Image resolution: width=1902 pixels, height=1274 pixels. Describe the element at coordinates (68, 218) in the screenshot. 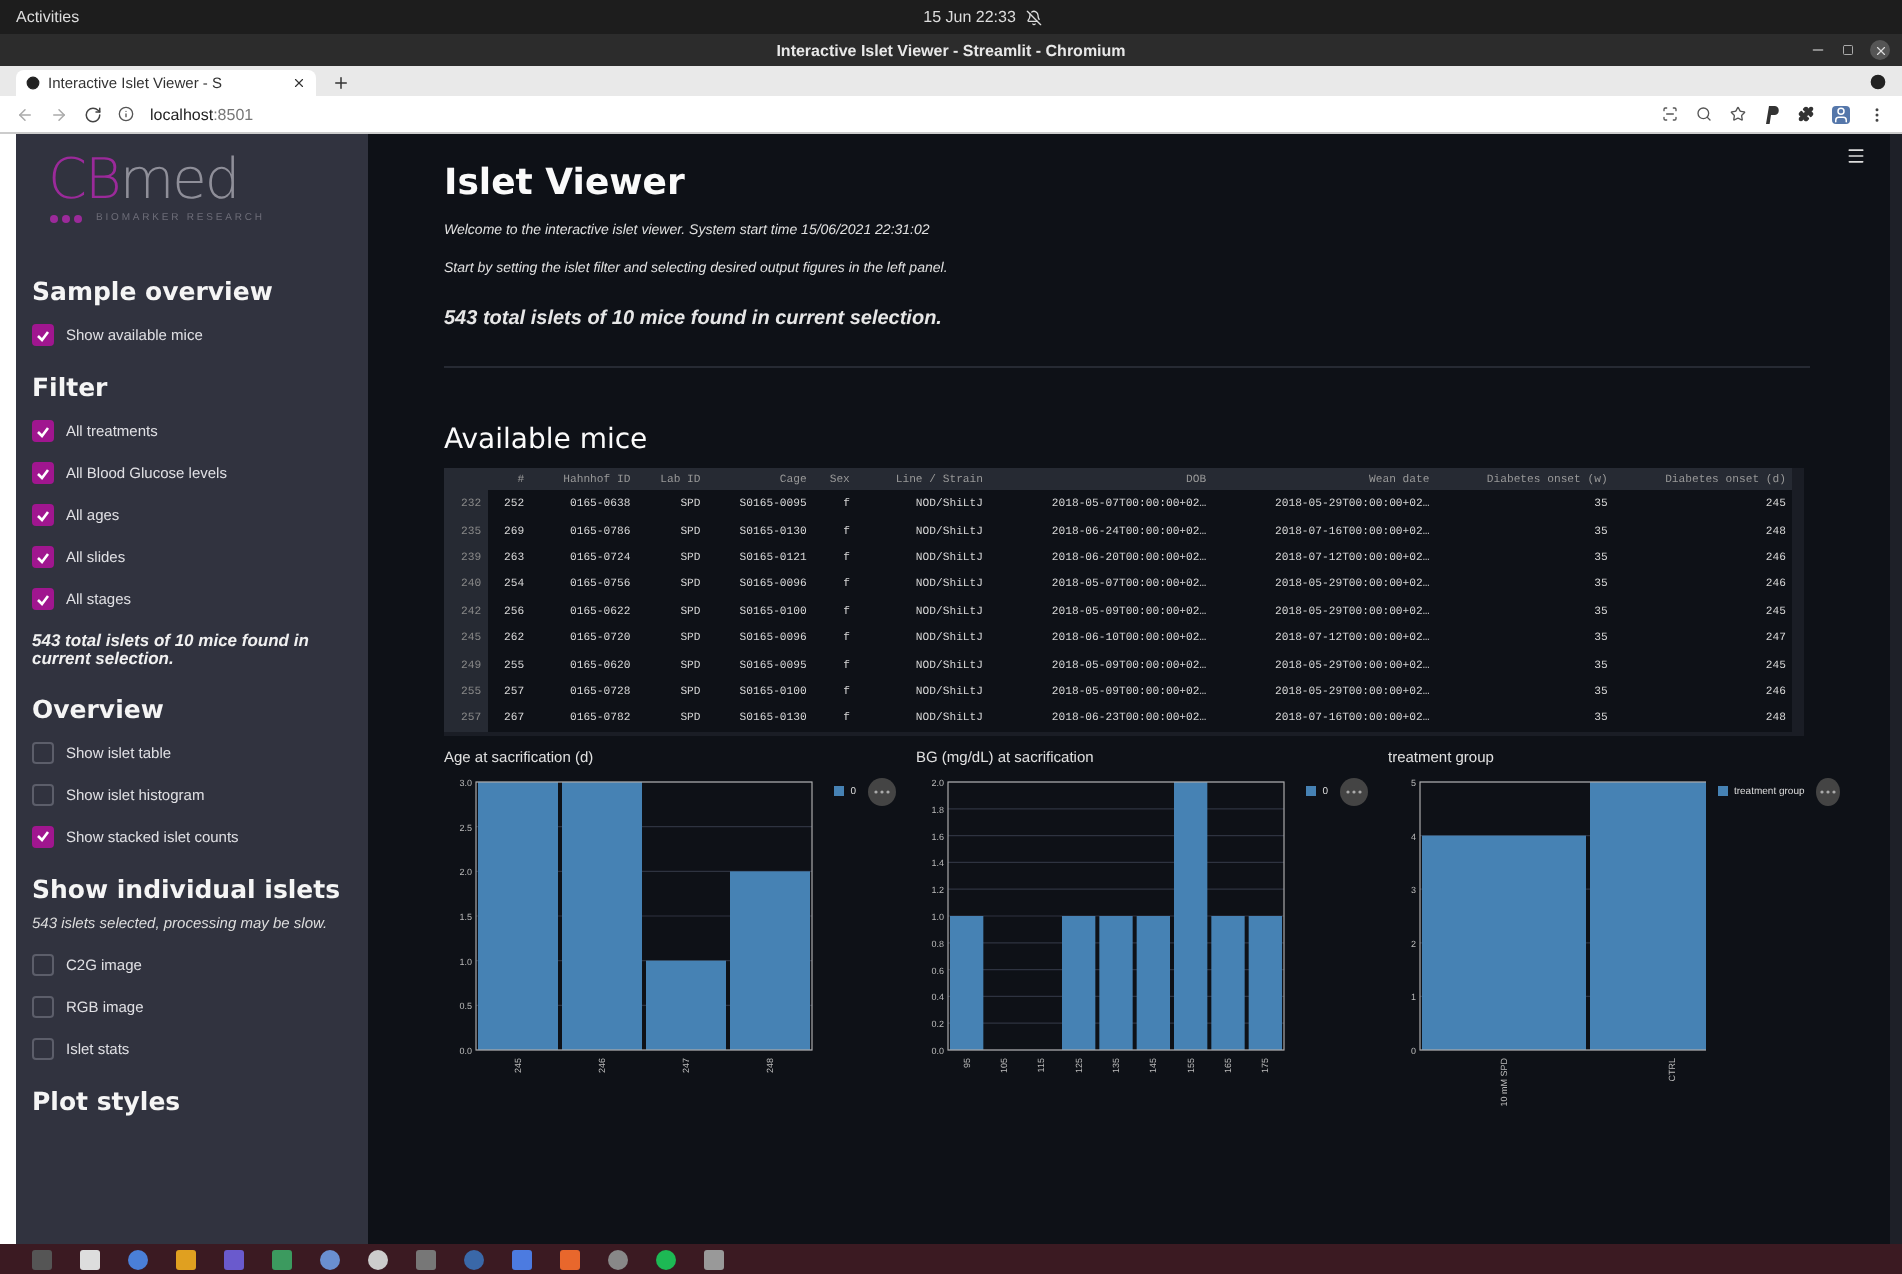

I see `logo-dots-icon` at that location.